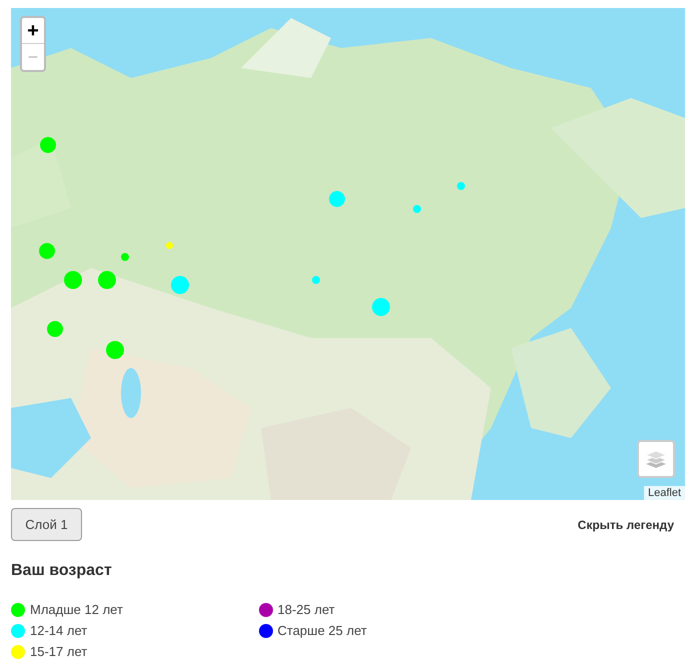  What do you see at coordinates (59, 631) in the screenshot?
I see `legend-label: 12-14 лет` at bounding box center [59, 631].